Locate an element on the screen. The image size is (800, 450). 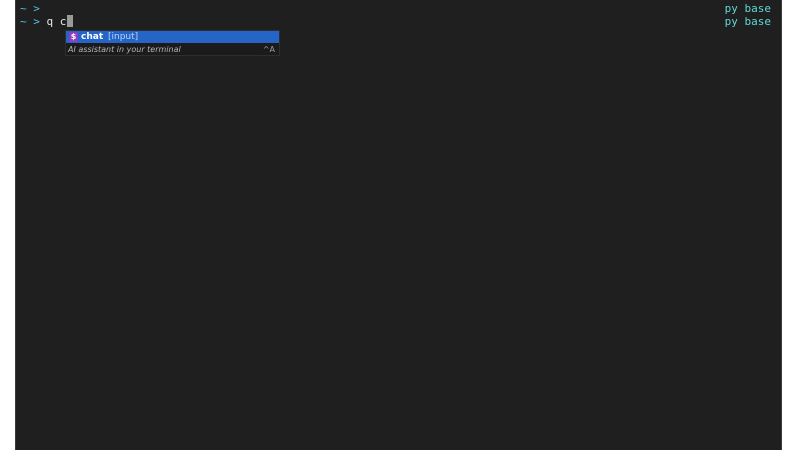
prompt-line-1: ~ > is located at coordinates (33, 8).